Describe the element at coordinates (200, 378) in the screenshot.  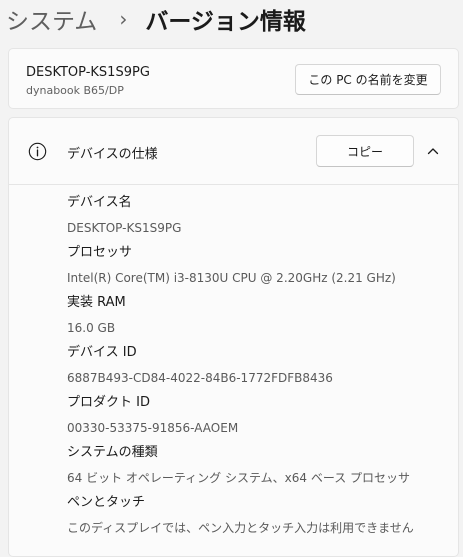
I see `spec-value: 6887B493-CD84-4022-84B6-1772FDFB8436` at that location.